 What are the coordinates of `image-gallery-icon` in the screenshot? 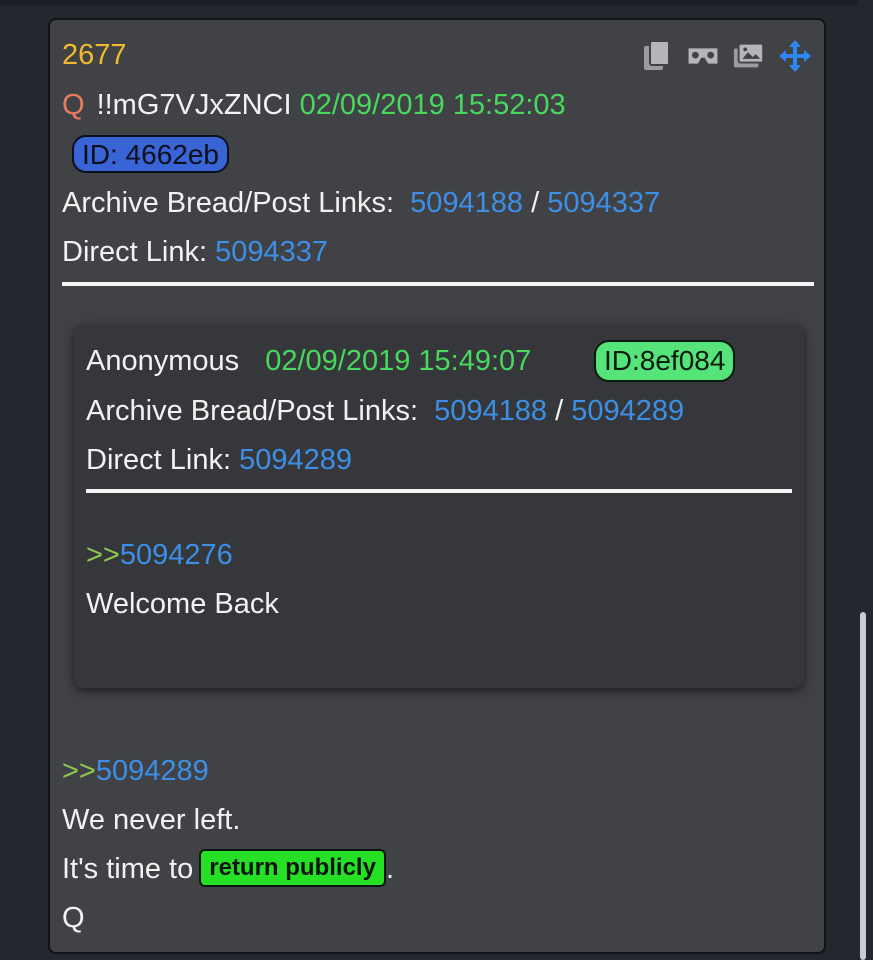 It's located at (749, 56).